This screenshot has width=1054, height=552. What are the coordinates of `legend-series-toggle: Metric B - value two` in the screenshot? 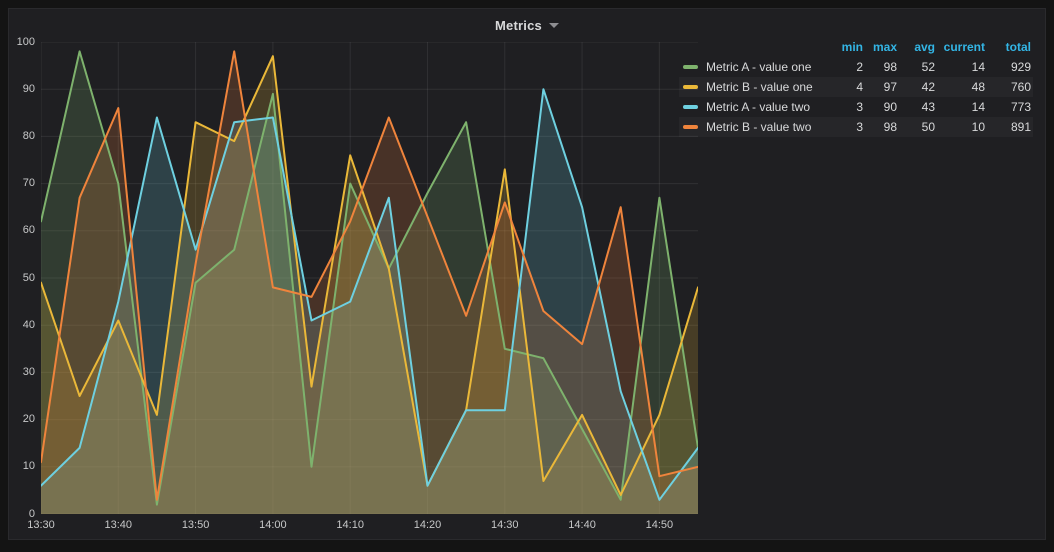 It's located at (755, 127).